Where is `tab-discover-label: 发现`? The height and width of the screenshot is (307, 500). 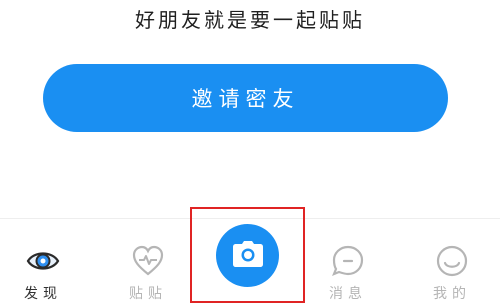 tab-discover-label: 发现 is located at coordinates (43, 294).